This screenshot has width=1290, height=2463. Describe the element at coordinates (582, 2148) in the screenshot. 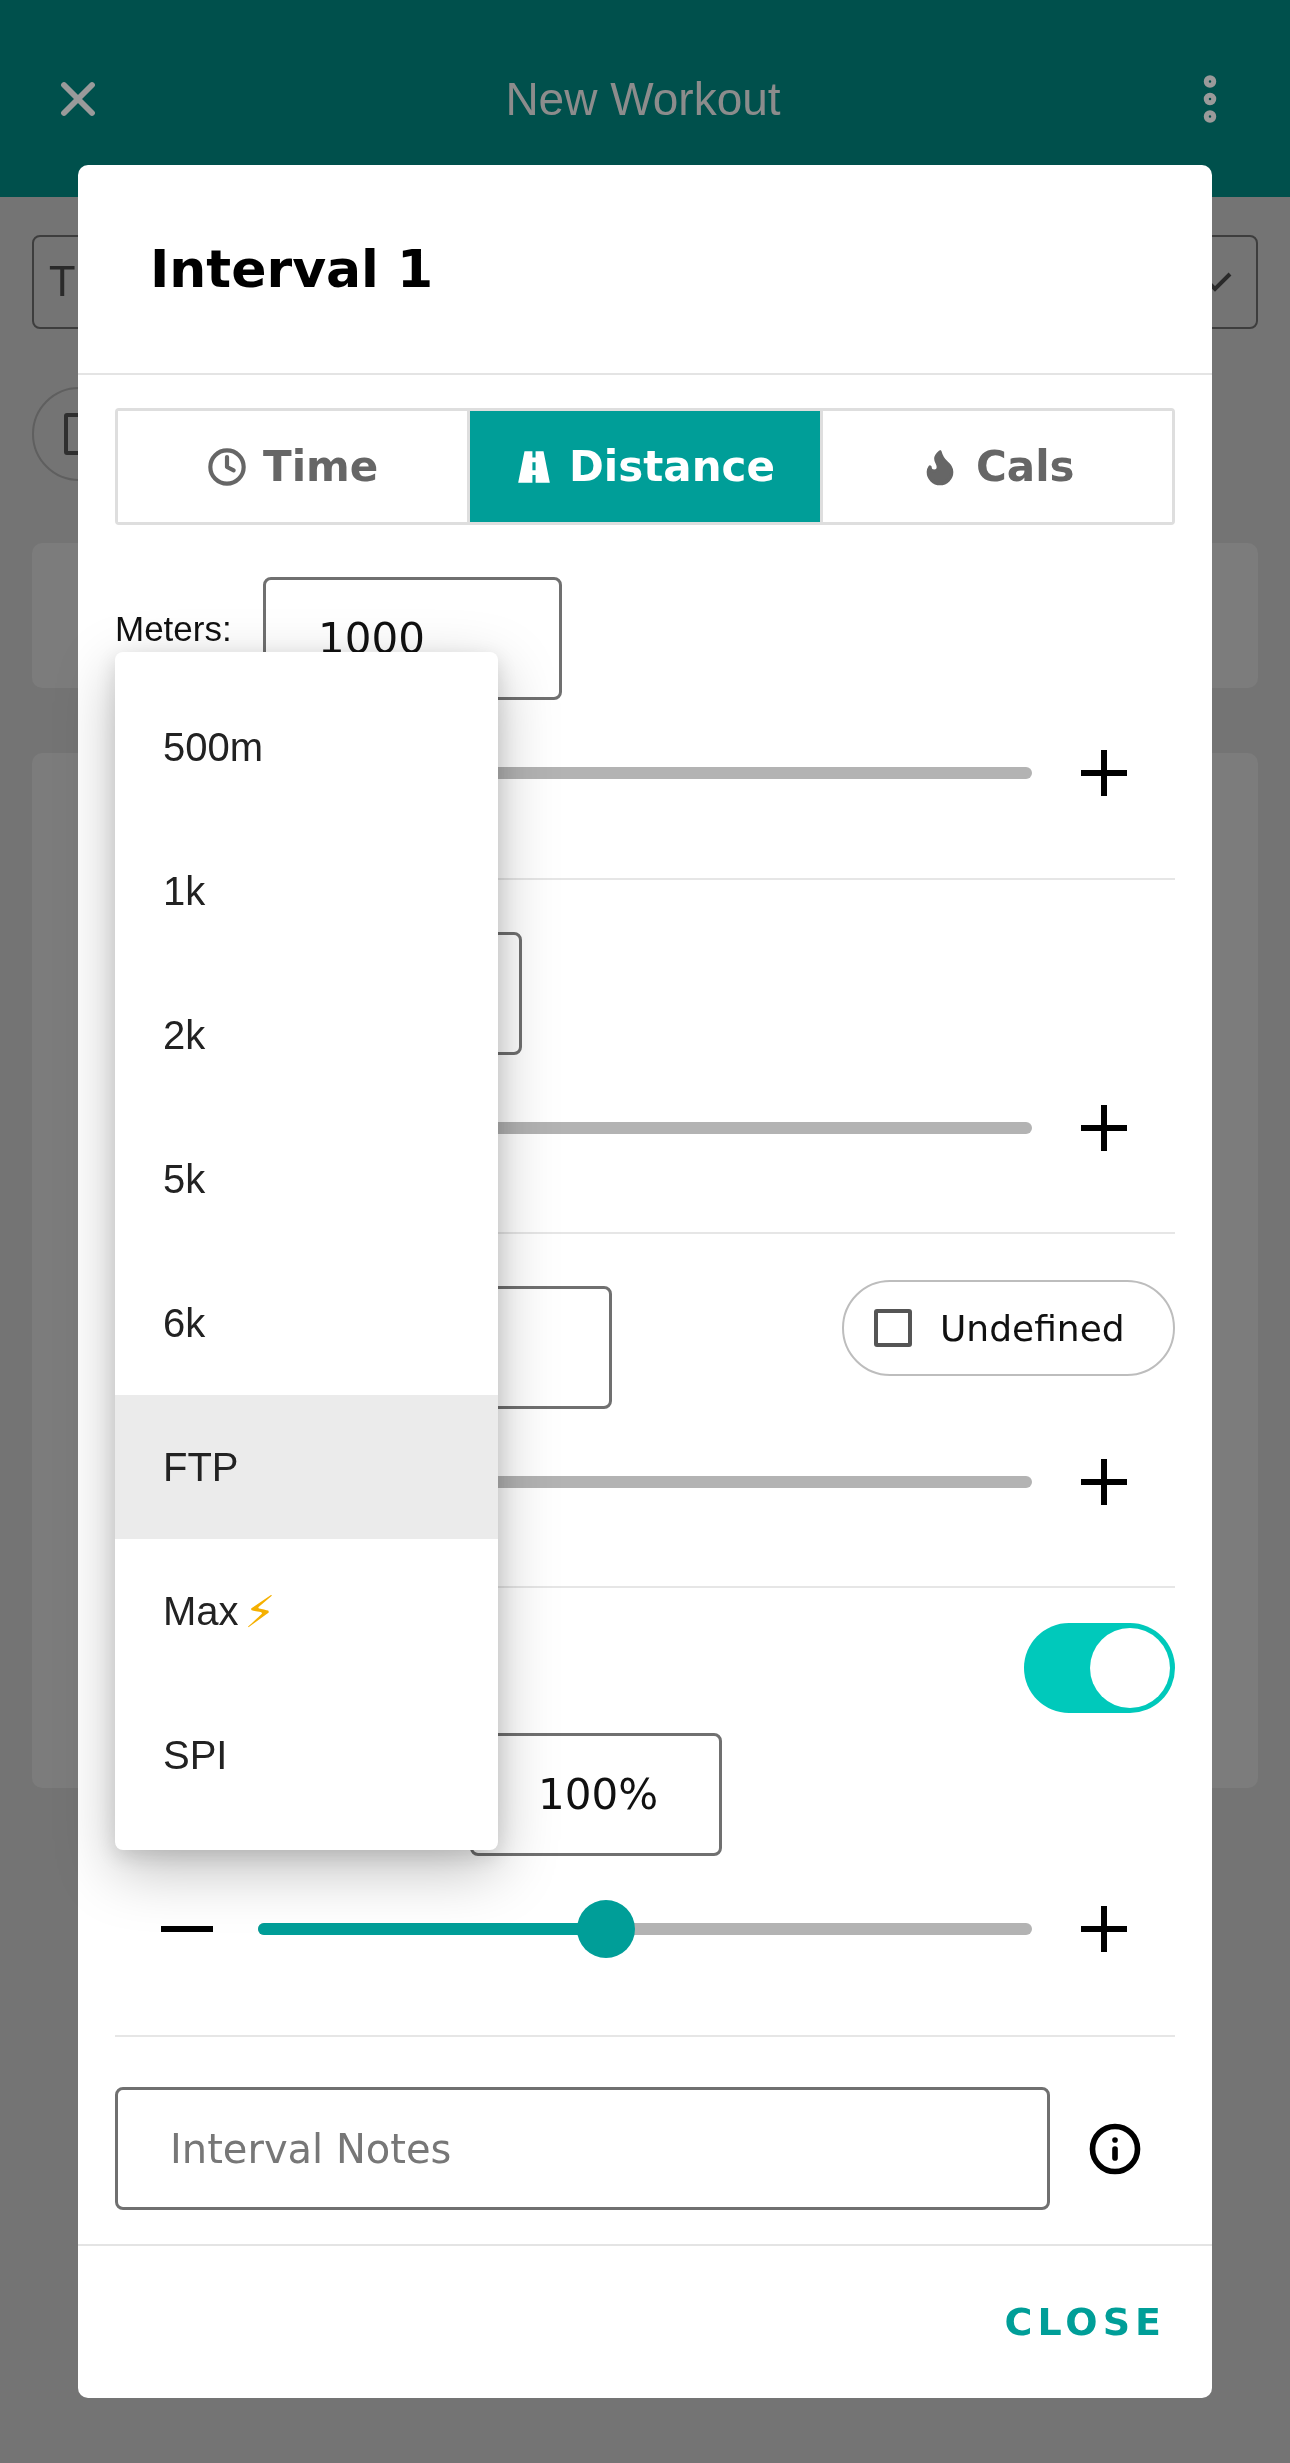

I see `notes-field: Interval Notes` at that location.